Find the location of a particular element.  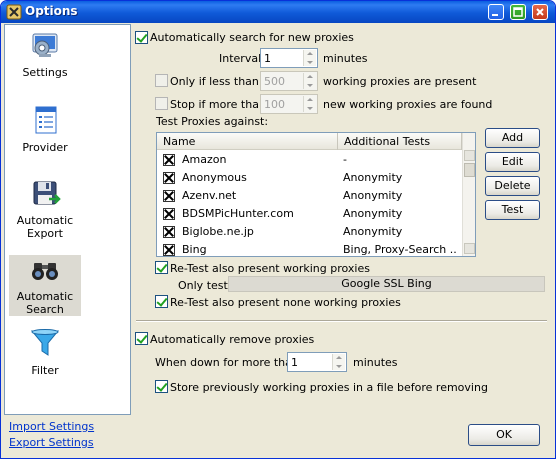

auto-search-checkbox is located at coordinates (141, 37).